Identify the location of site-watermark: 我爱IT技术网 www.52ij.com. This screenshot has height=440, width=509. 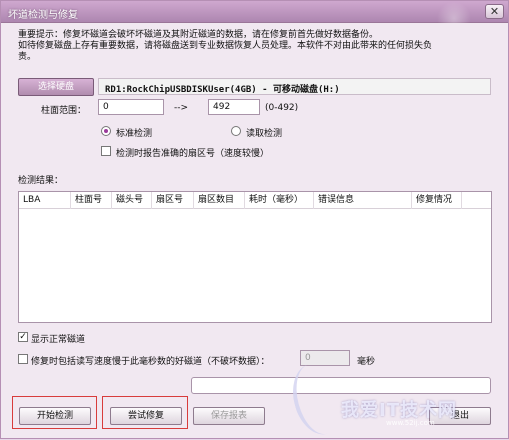
(394, 399).